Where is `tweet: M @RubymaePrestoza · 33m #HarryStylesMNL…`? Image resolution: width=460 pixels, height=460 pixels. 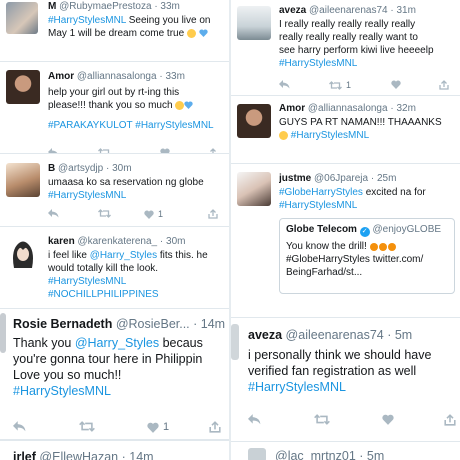 tweet: M @RubymaePrestoza · 33m #HarryStylesMNL… is located at coordinates (114, 31).